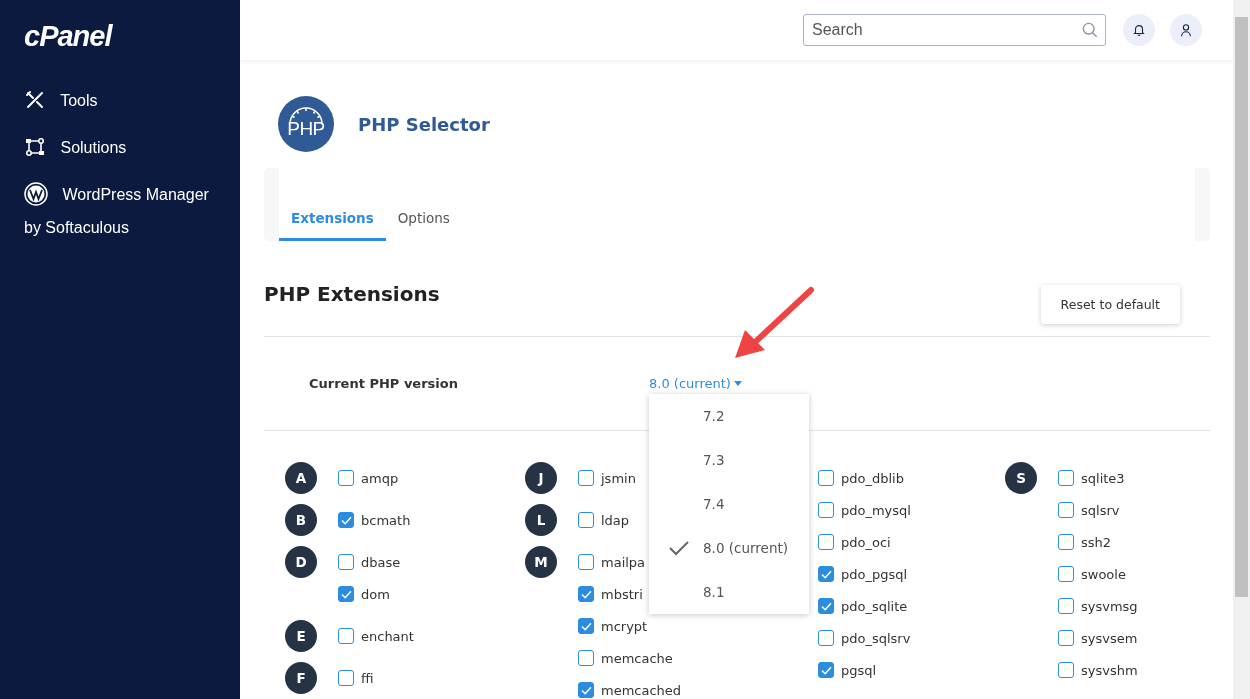 Image resolution: width=1250 pixels, height=699 pixels. What do you see at coordinates (695, 383) in the screenshot?
I see `version-dropdown: 8.0 (current)` at bounding box center [695, 383].